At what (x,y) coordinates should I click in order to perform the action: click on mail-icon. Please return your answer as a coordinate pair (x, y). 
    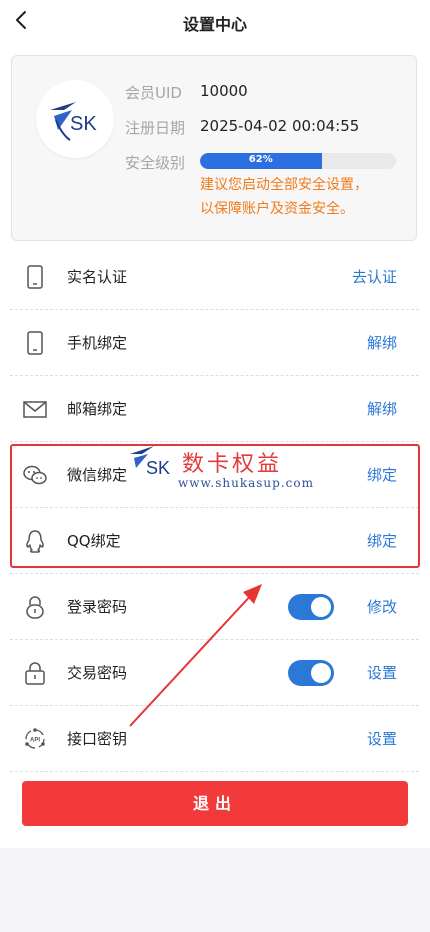
    Looking at the image, I should click on (35, 409).